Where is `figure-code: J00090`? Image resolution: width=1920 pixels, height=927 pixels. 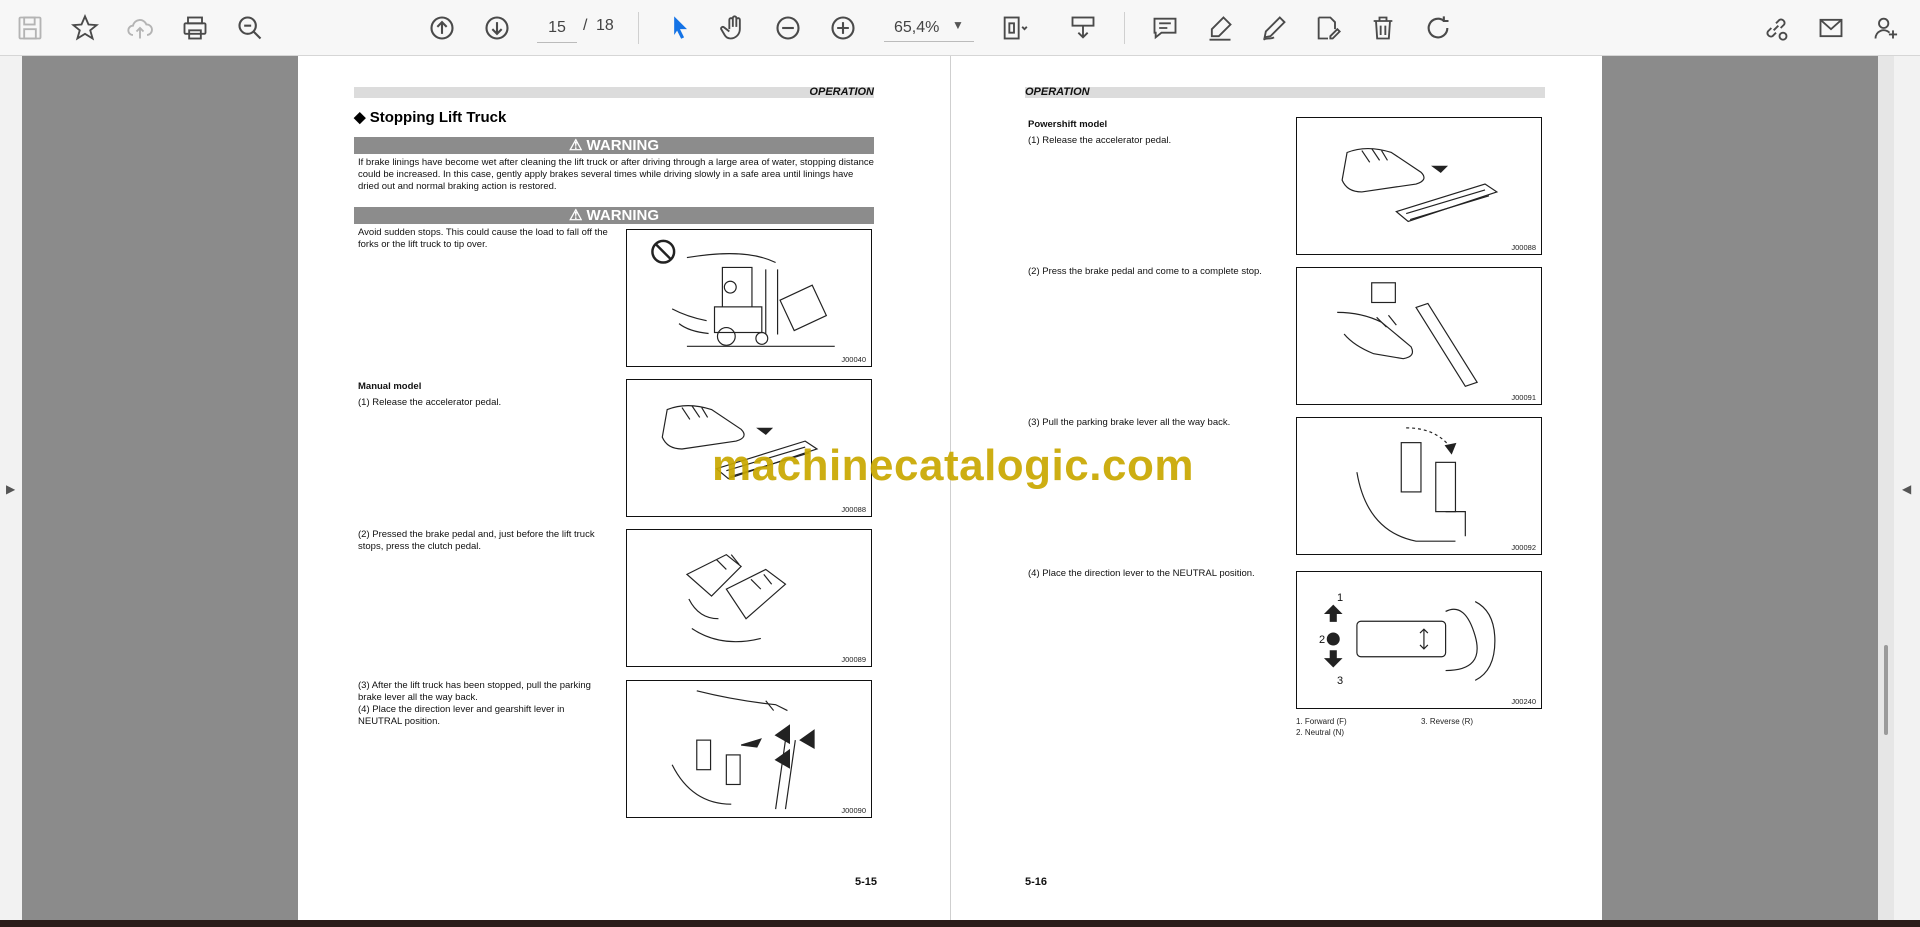
figure-code: J00090 is located at coordinates (853, 810).